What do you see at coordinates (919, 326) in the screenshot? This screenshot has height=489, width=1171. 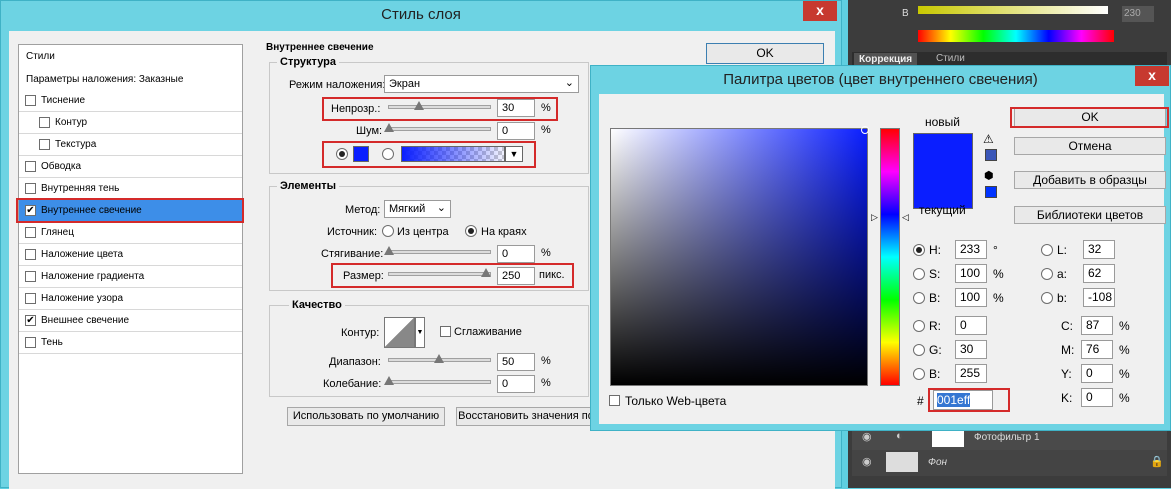 I see `channel-radio-r` at bounding box center [919, 326].